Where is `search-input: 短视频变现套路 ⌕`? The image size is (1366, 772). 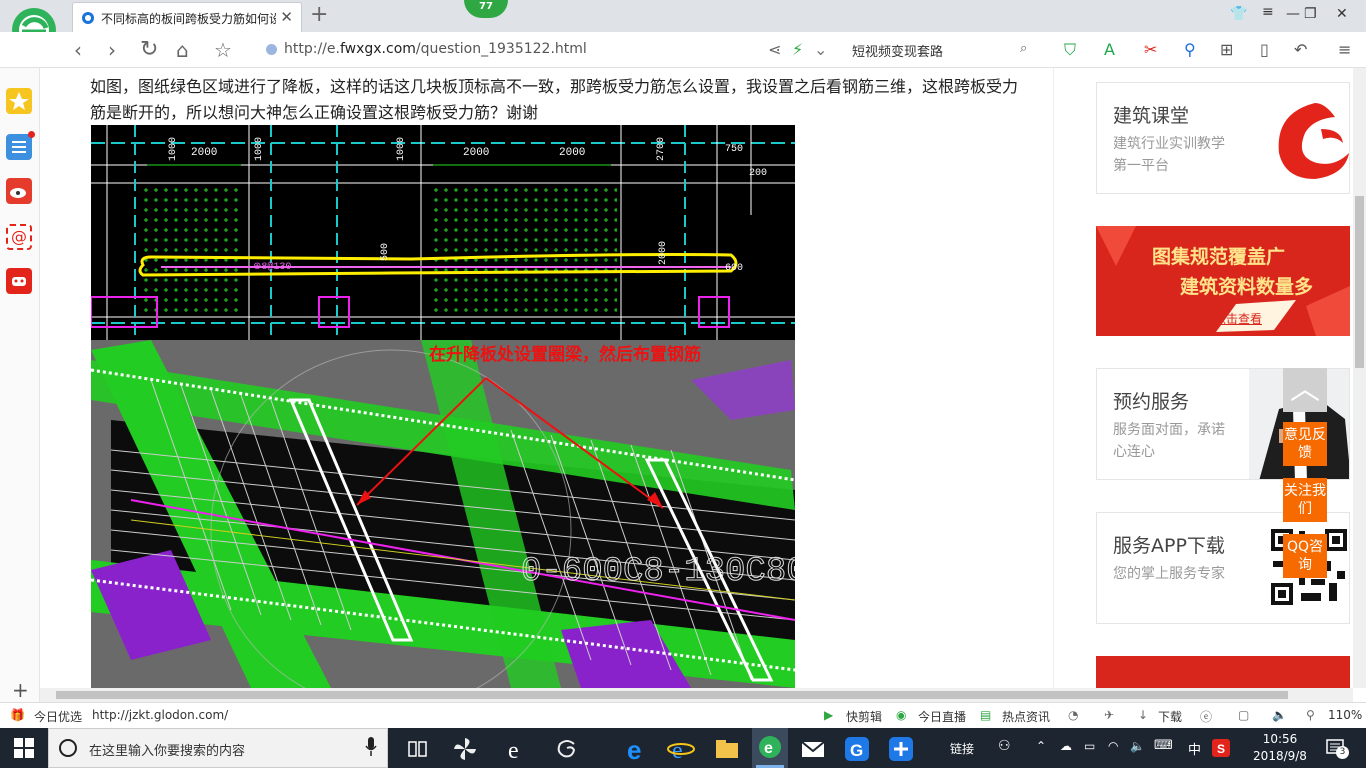
search-input: 短视频变现套路 ⌕ is located at coordinates (944, 50).